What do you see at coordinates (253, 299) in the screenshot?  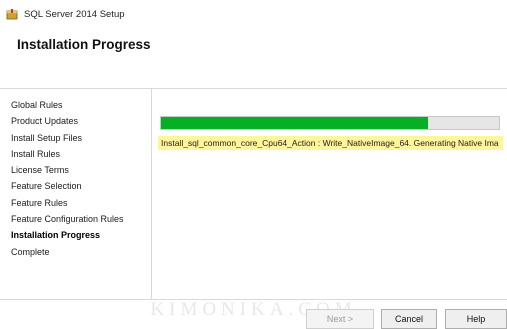 I see `footer-divider` at bounding box center [253, 299].